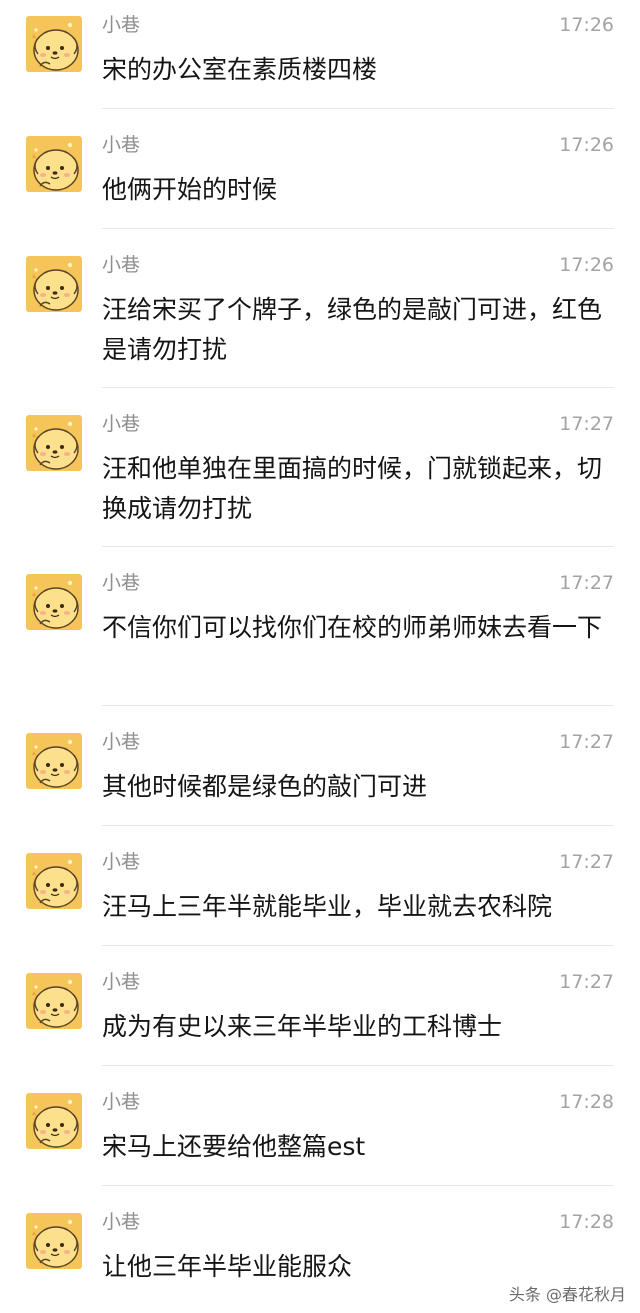 The width and height of the screenshot is (640, 1313). Describe the element at coordinates (352, 488) in the screenshot. I see `message-text: 汪和他单独在里面搞的时候，门就锁起来，切换成请勿打扰` at that location.